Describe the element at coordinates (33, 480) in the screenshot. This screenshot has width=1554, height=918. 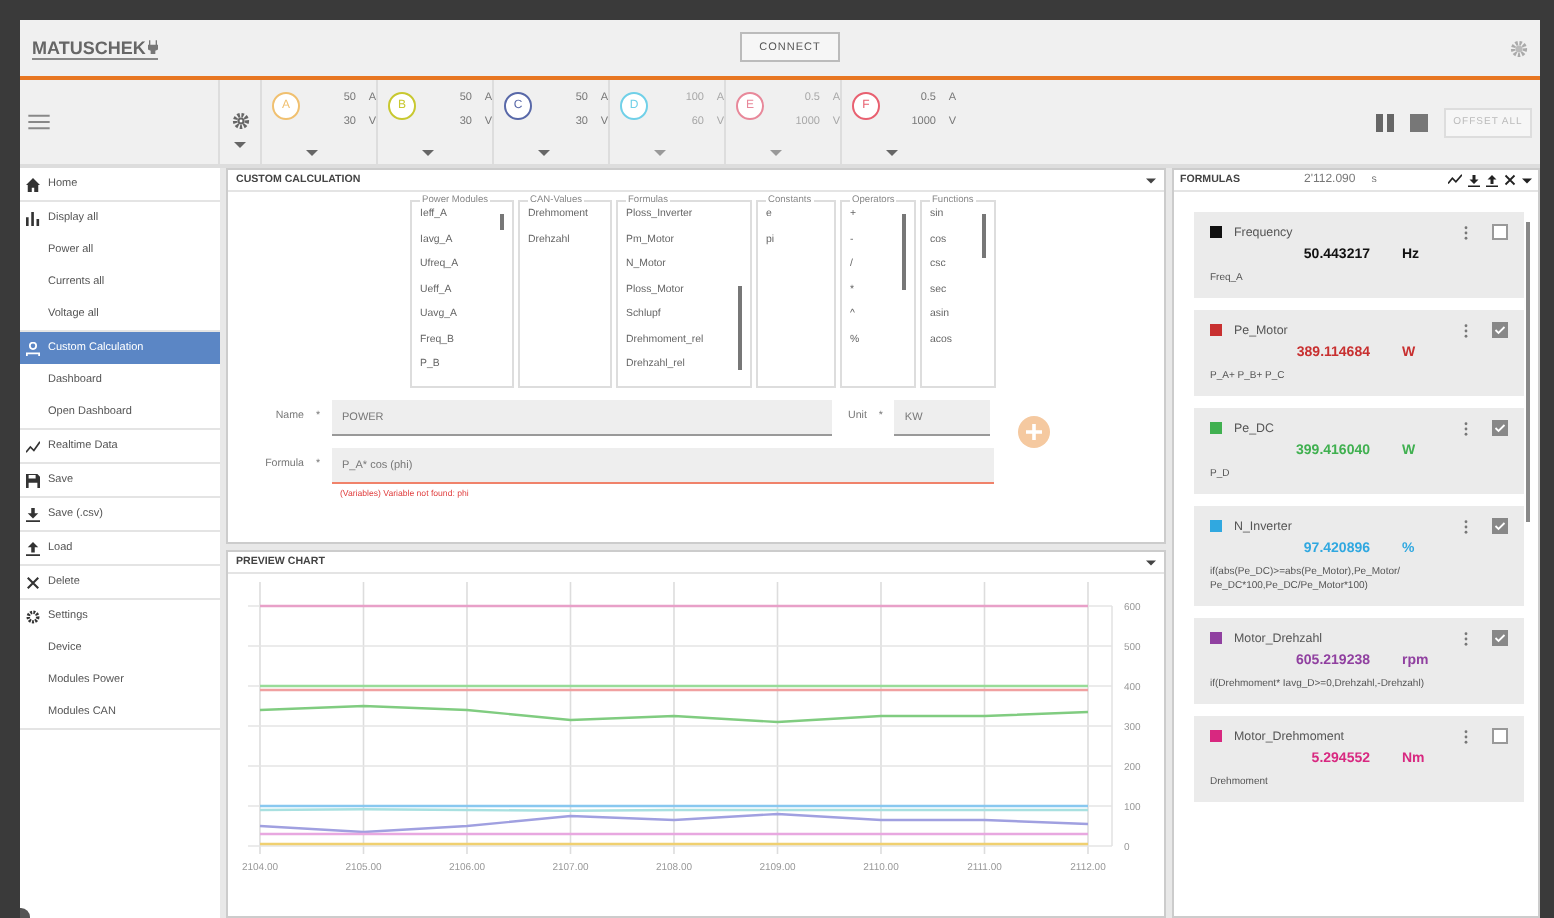
I see `save-icon` at that location.